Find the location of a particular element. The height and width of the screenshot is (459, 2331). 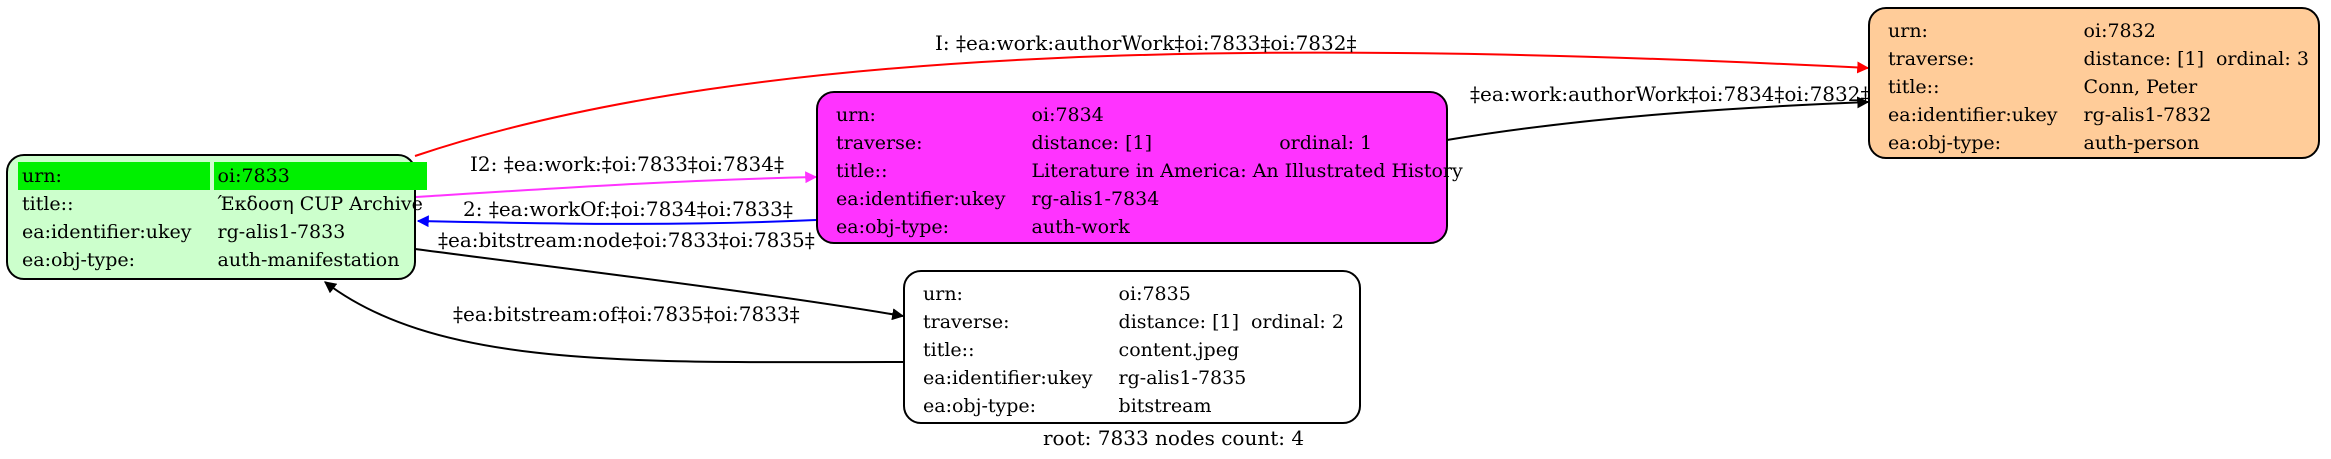

node-row-obj-type: ea:obj-type: auth-work is located at coordinates (983, 227).